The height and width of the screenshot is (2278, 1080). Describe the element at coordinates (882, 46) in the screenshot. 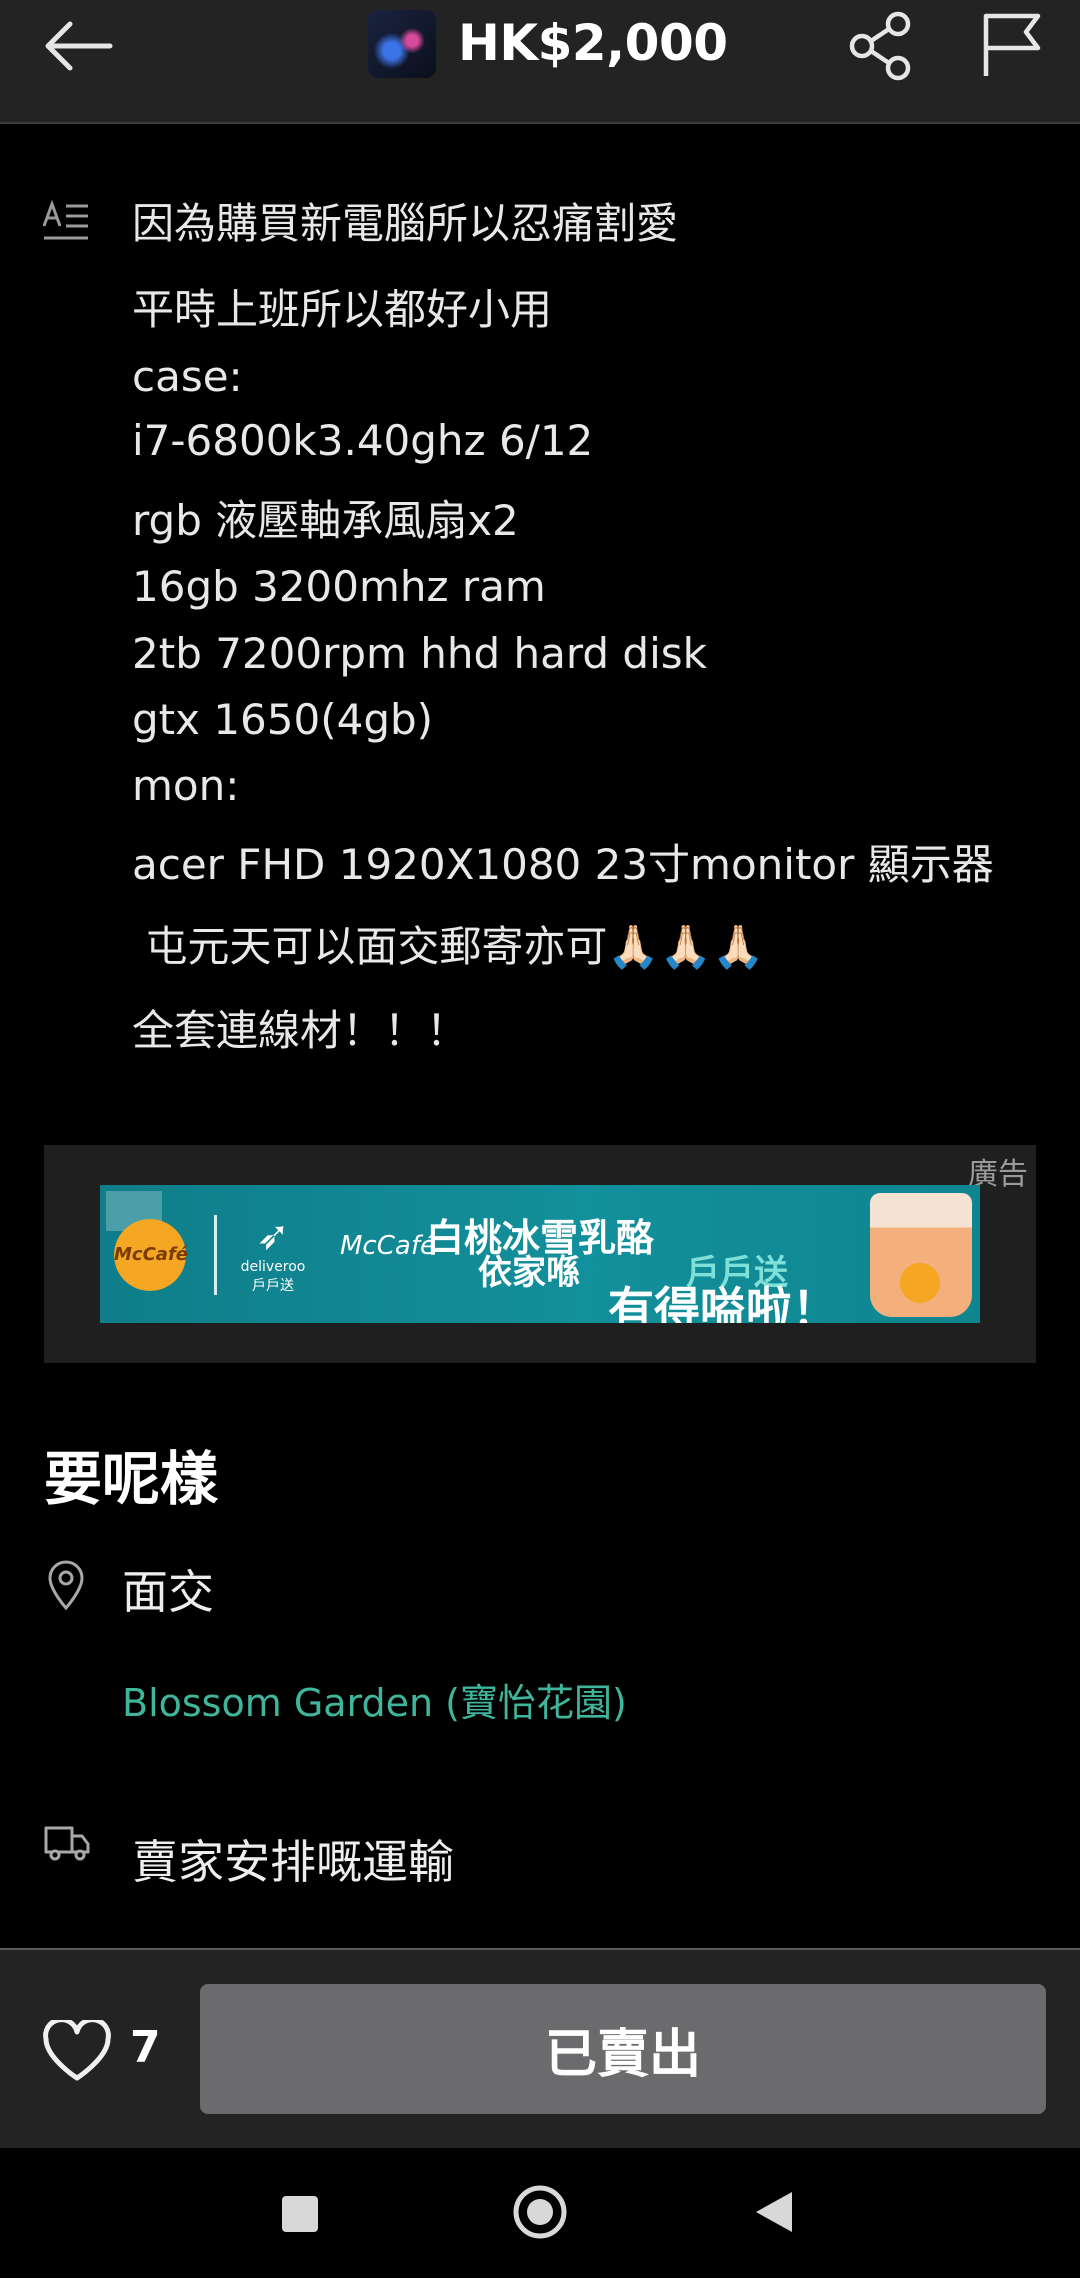

I see `share-icon` at that location.